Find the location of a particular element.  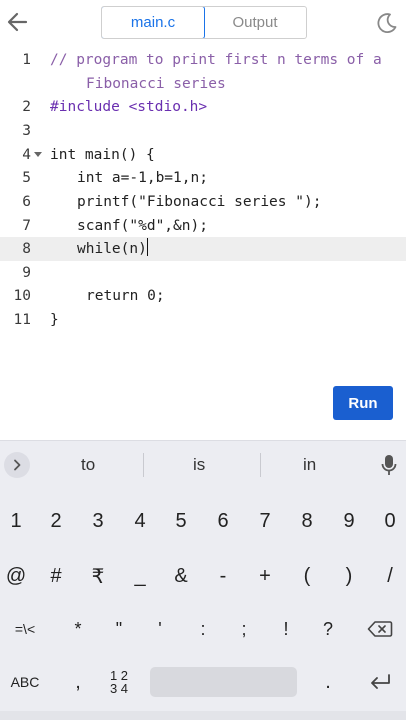

key-6: 6 is located at coordinates (223, 521).